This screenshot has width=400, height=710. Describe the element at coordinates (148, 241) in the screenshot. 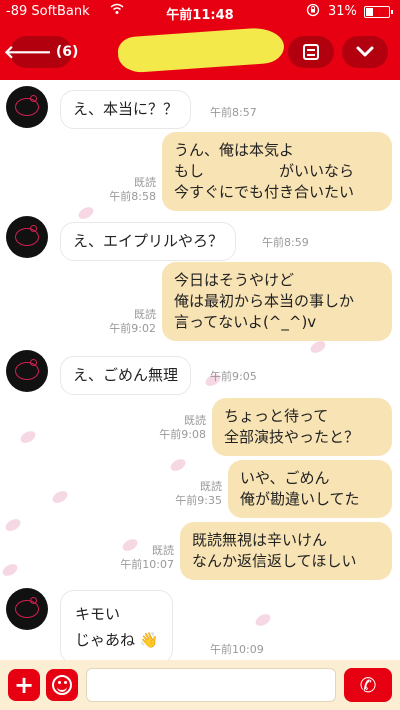

I see `message-bubble: え、エイプリルやろ？` at that location.